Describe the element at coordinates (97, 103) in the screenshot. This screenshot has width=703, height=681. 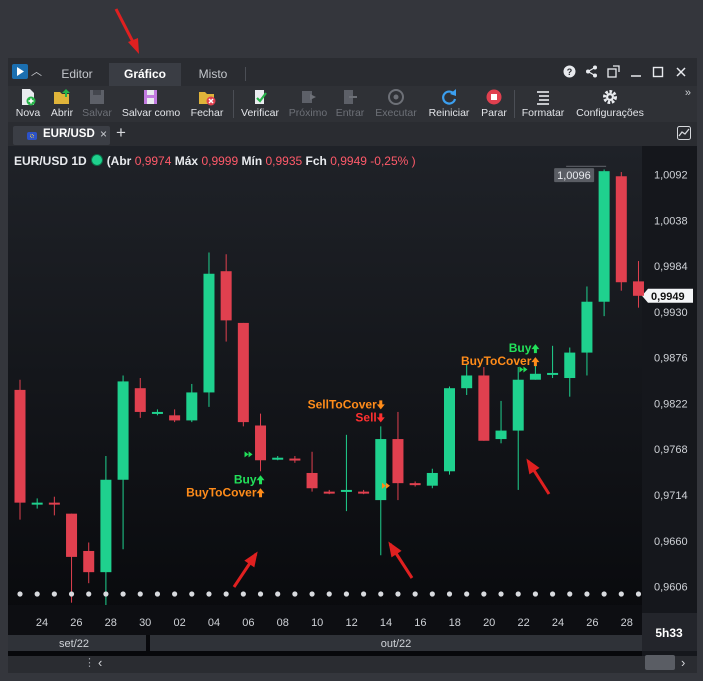
I see `salvar-button: Salvar` at that location.